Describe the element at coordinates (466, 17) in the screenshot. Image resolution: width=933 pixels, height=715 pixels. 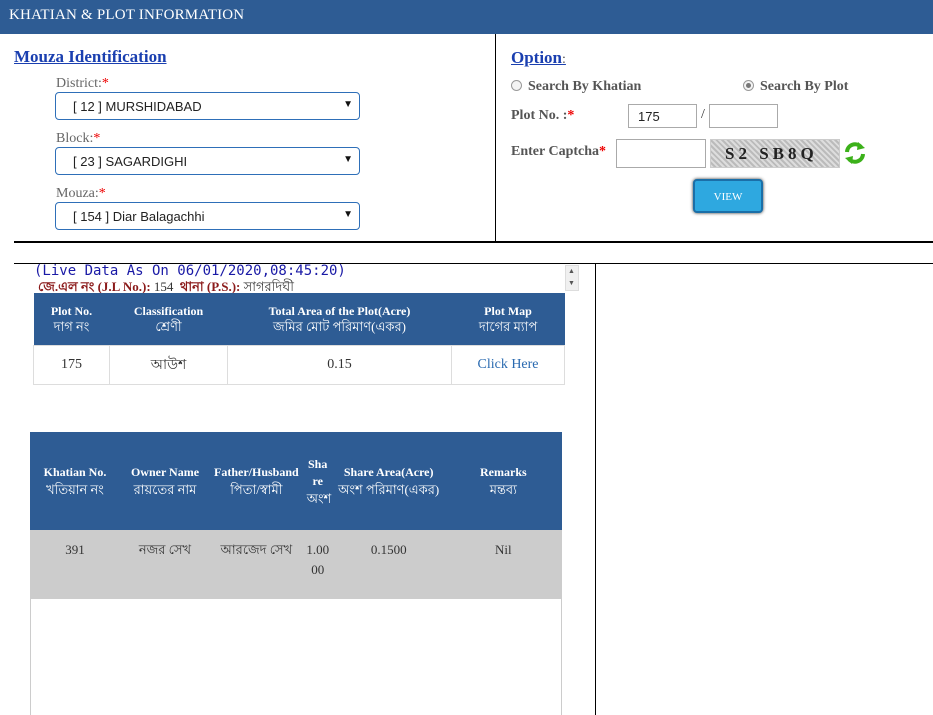
I see `top-header-bar: KHATIAN & PLOT INFORMATION` at that location.